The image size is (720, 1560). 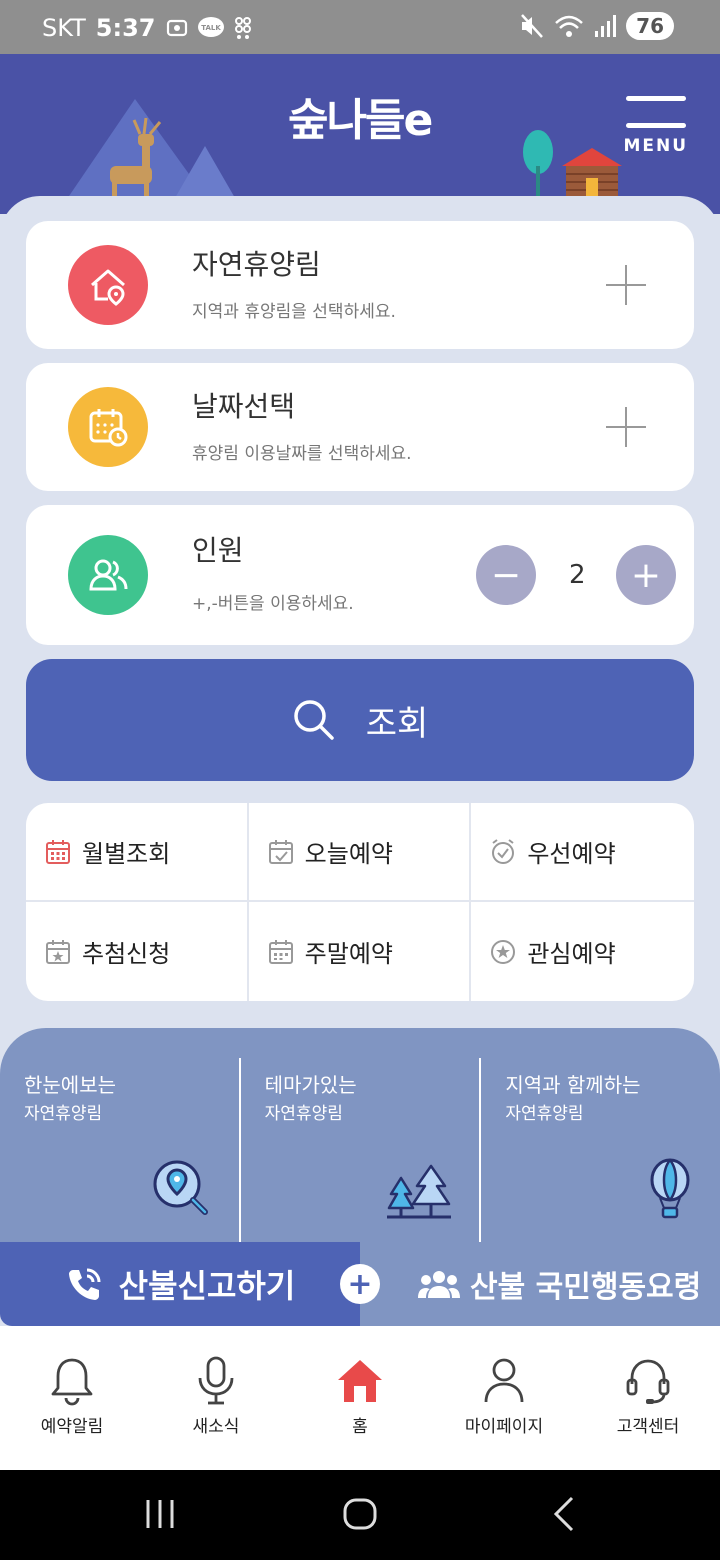 I want to click on person-icon, so click(x=504, y=1380).